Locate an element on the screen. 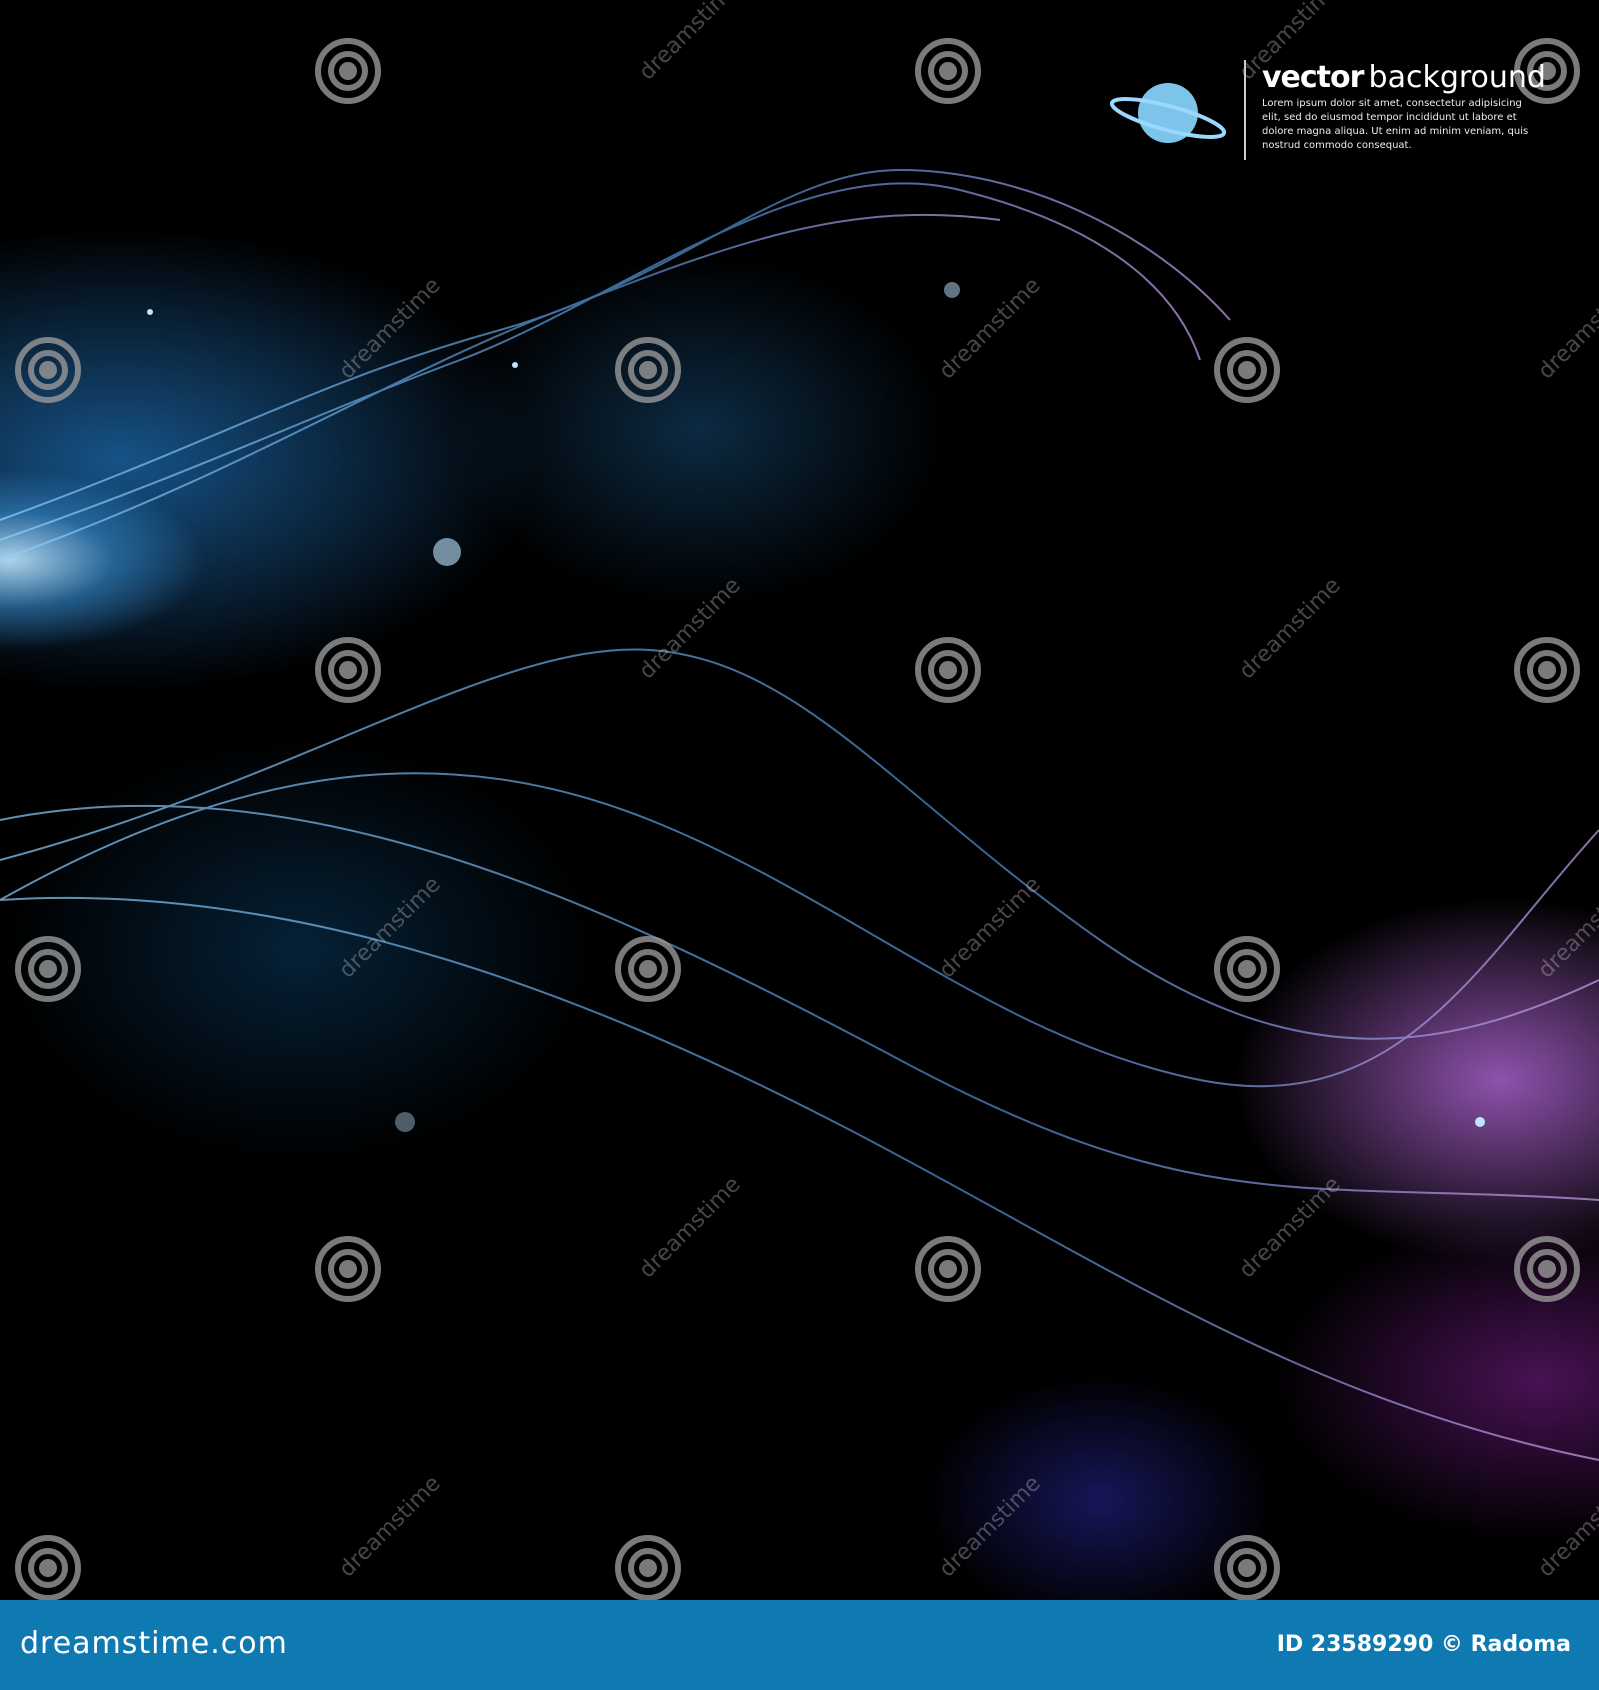 The width and height of the screenshot is (1599, 1690). footer-logo: dreamstime.com is located at coordinates (154, 1643).